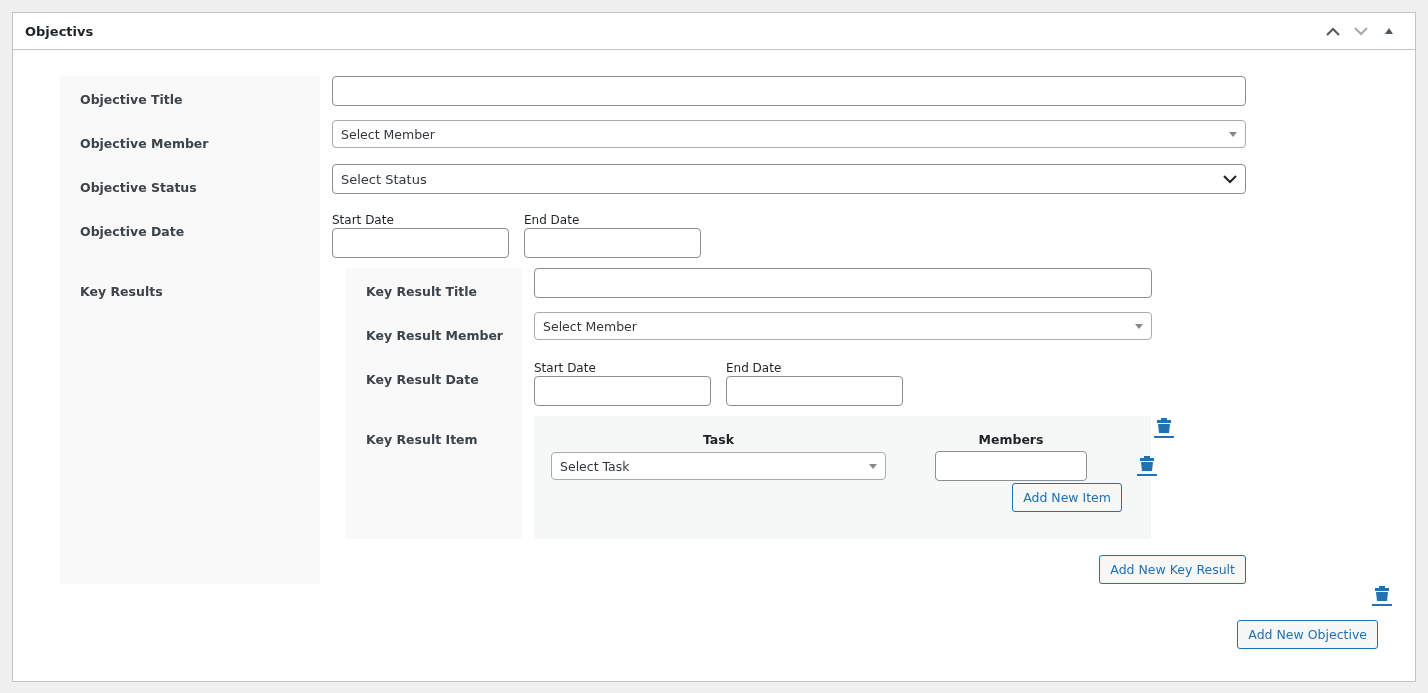 This screenshot has width=1428, height=693. I want to click on column-heading: Members, so click(1011, 439).